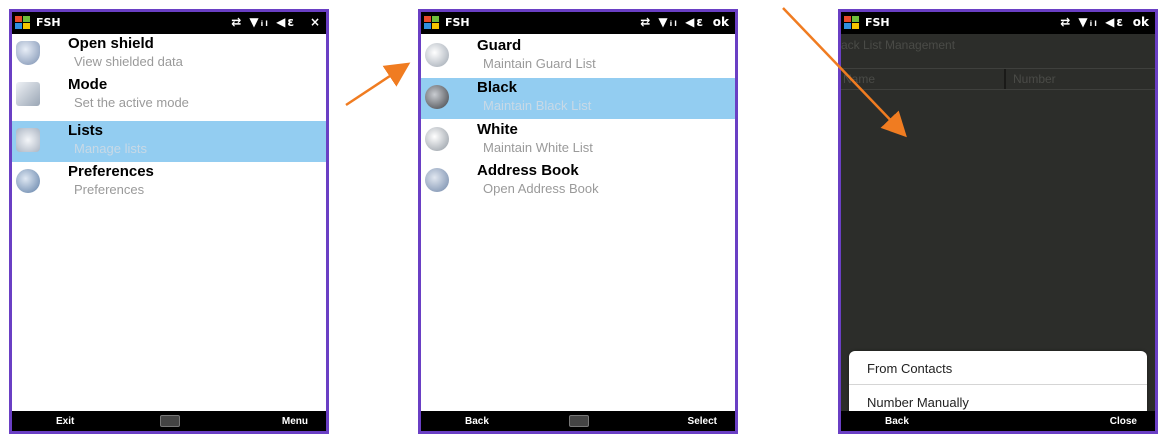 The width and height of the screenshot is (1161, 436). Describe the element at coordinates (28, 94) in the screenshot. I see `mode-icon` at that location.